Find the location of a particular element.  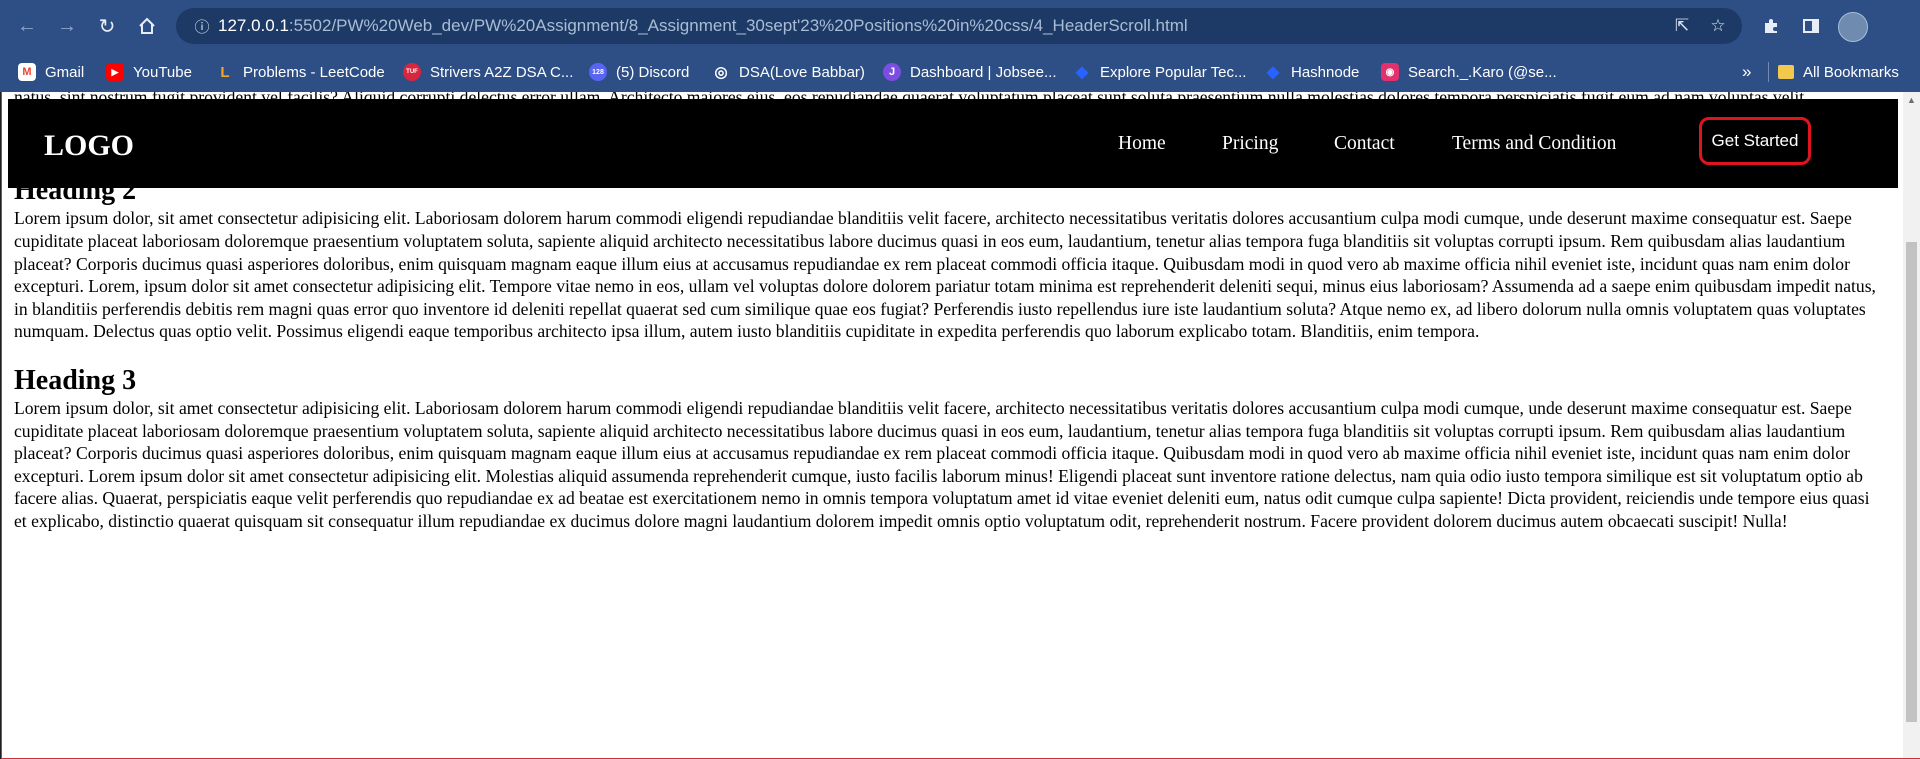

bookmarks-overflow-button: » is located at coordinates (1746, 72).